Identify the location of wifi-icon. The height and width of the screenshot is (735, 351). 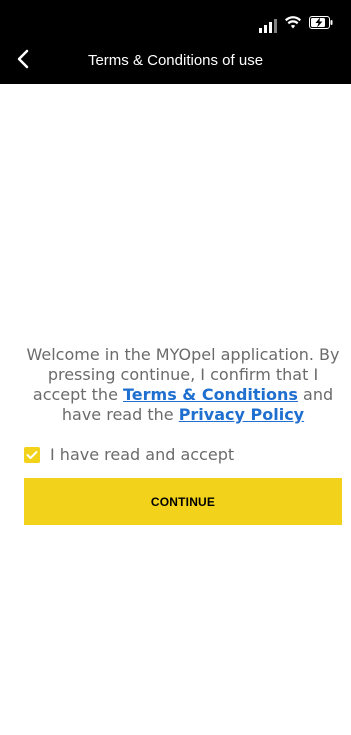
(293, 23).